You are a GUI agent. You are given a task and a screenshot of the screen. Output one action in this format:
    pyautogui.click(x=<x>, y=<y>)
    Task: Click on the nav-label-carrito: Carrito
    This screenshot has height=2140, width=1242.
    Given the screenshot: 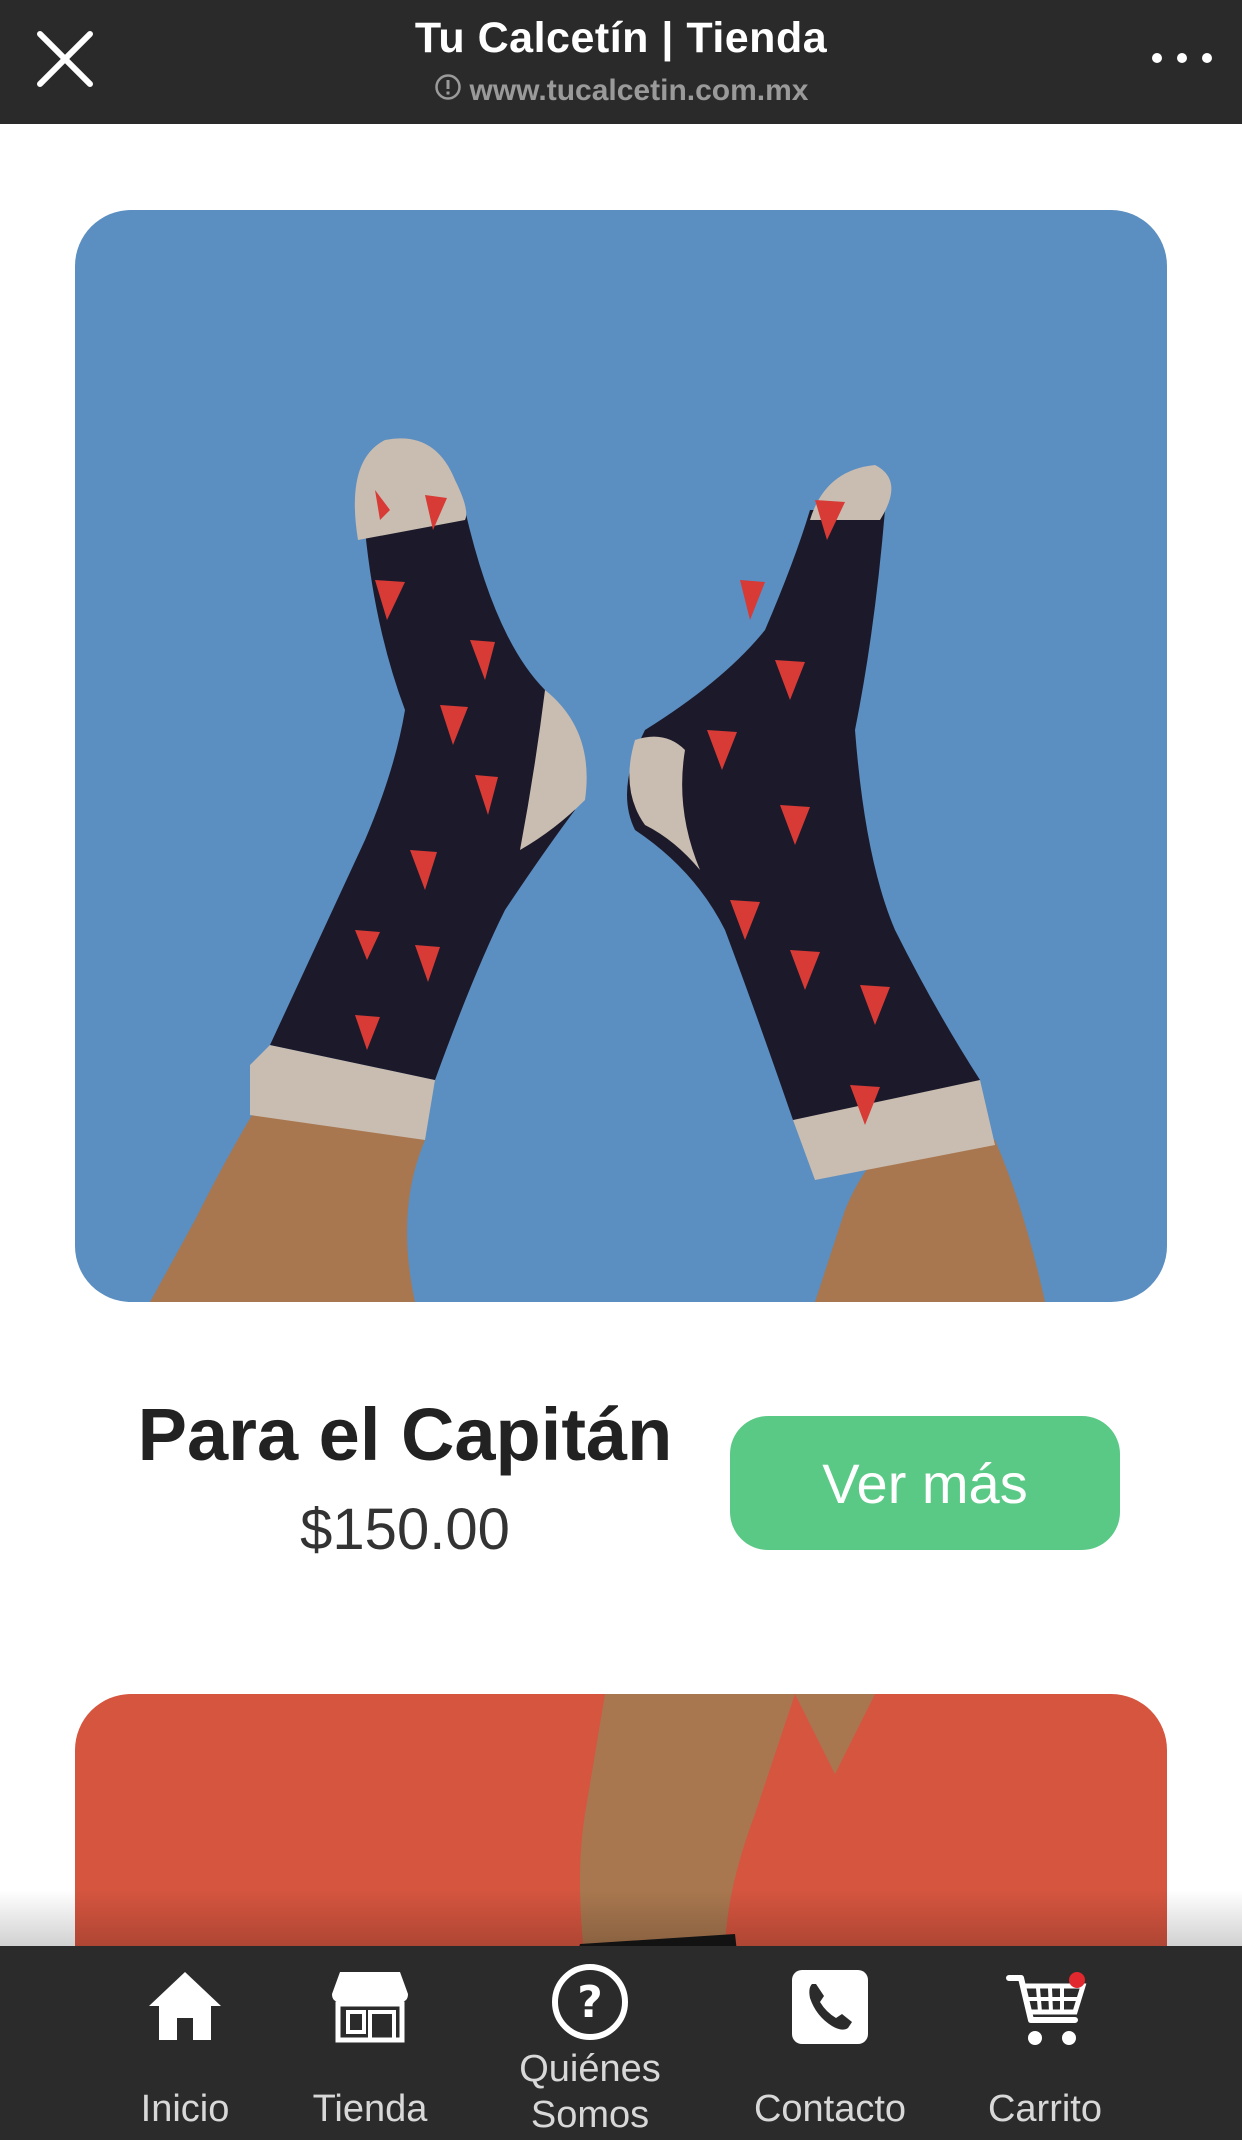 What is the action you would take?
    pyautogui.click(x=1045, y=2109)
    